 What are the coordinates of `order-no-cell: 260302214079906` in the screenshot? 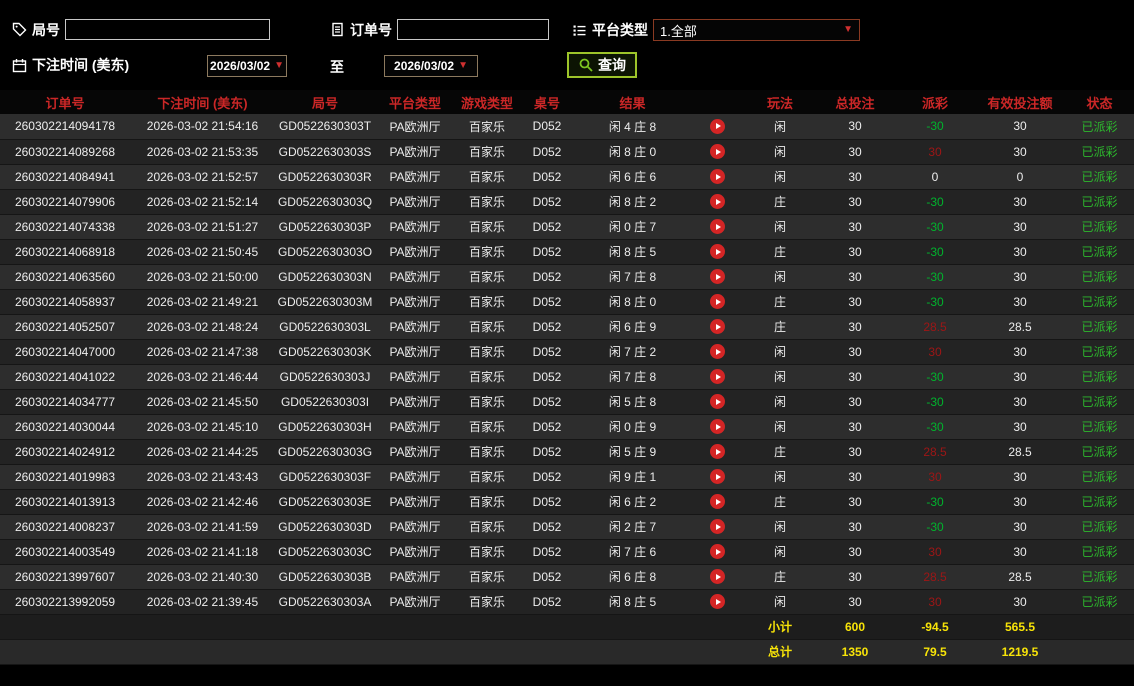 It's located at (65, 202).